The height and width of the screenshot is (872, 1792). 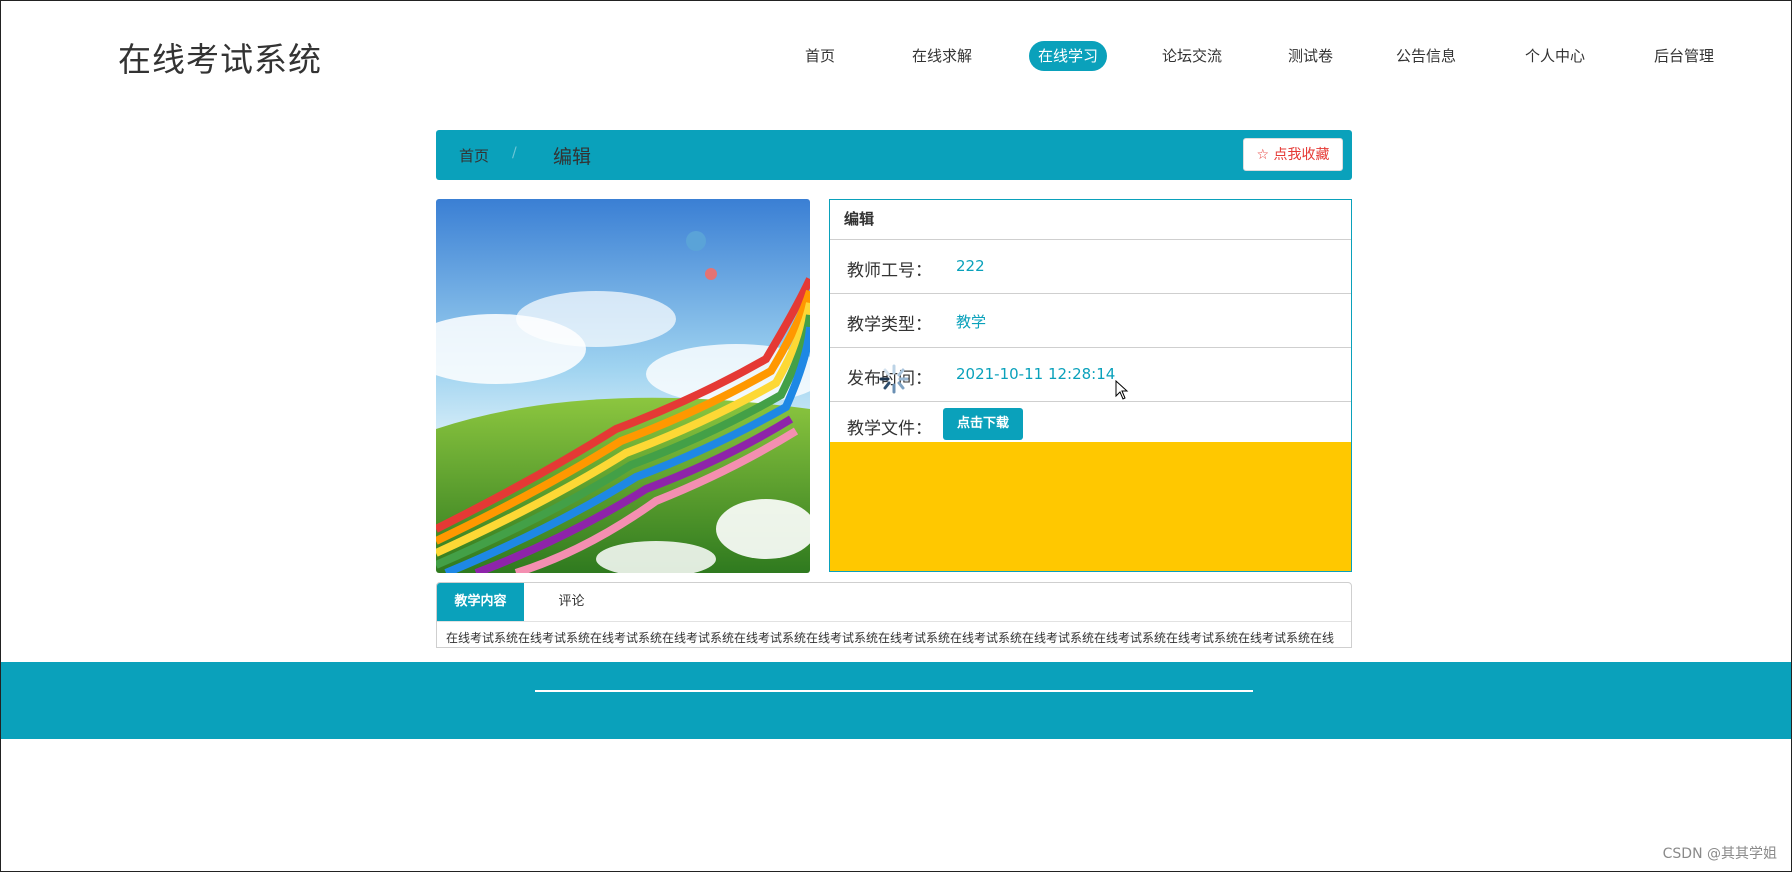 What do you see at coordinates (894, 379) in the screenshot?
I see `loading-spinner-icon` at bounding box center [894, 379].